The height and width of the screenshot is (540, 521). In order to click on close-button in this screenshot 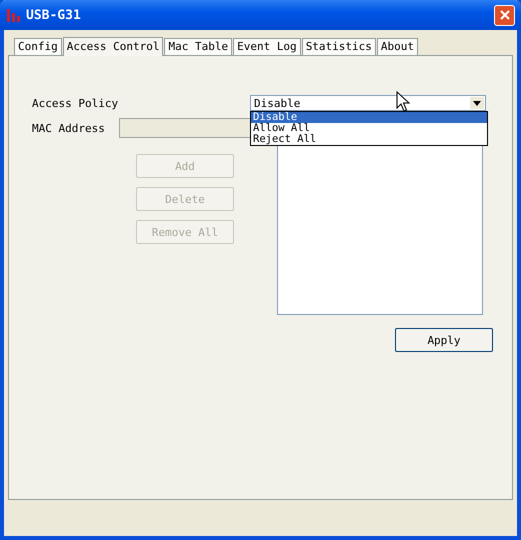, I will do `click(504, 15)`.